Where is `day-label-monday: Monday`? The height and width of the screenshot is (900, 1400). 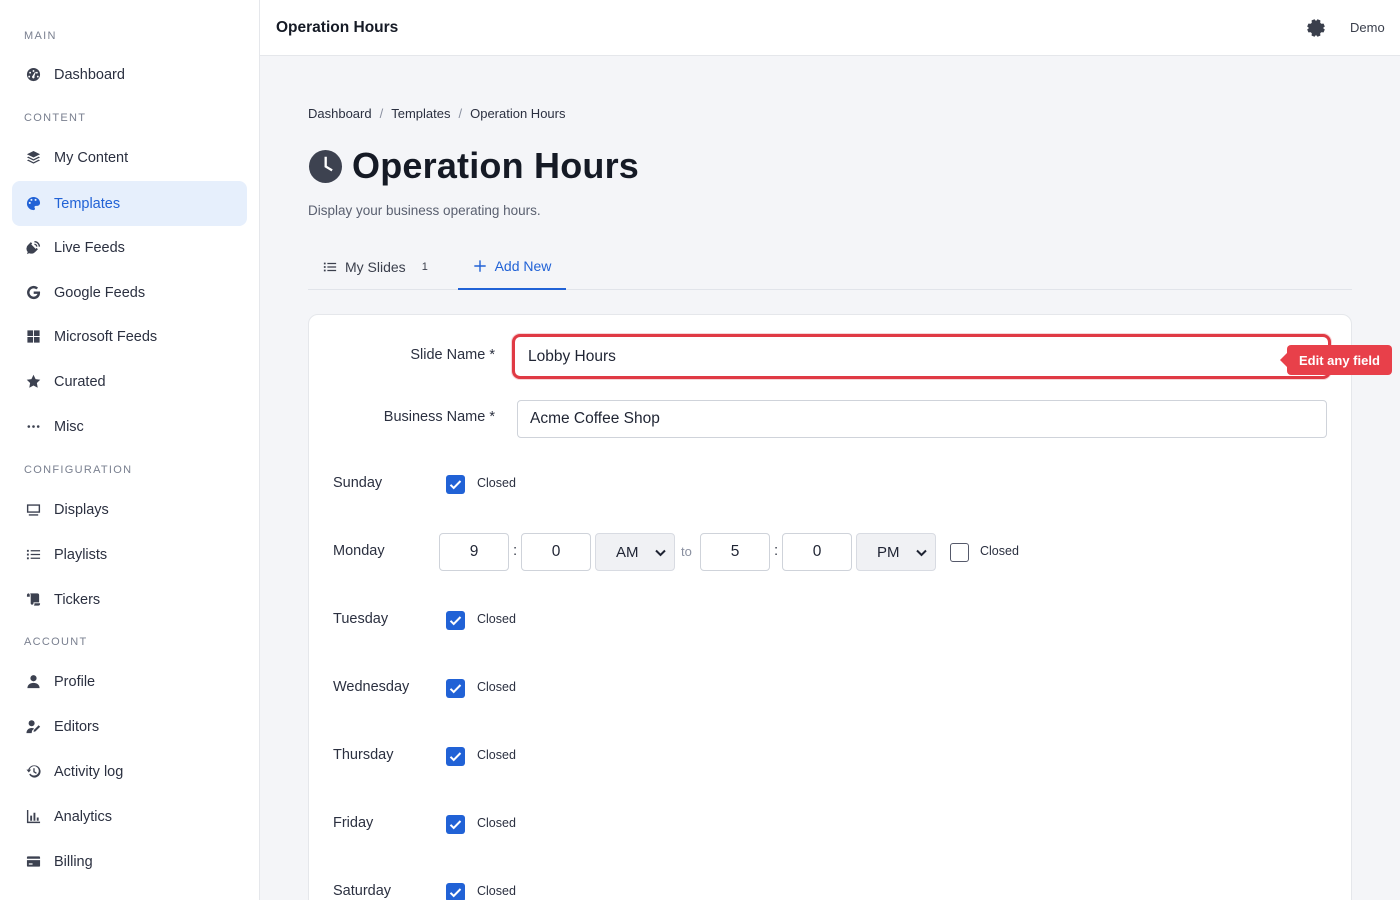
day-label-monday: Monday is located at coordinates (359, 551).